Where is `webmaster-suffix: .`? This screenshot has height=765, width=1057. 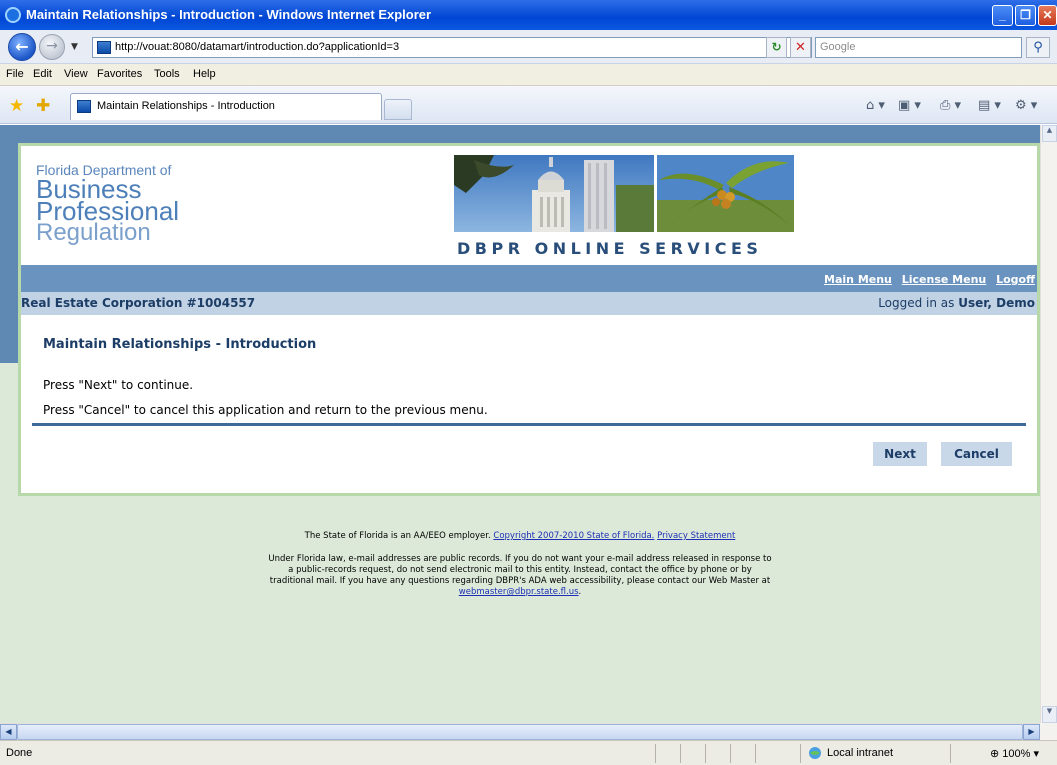
webmaster-suffix: . is located at coordinates (580, 592).